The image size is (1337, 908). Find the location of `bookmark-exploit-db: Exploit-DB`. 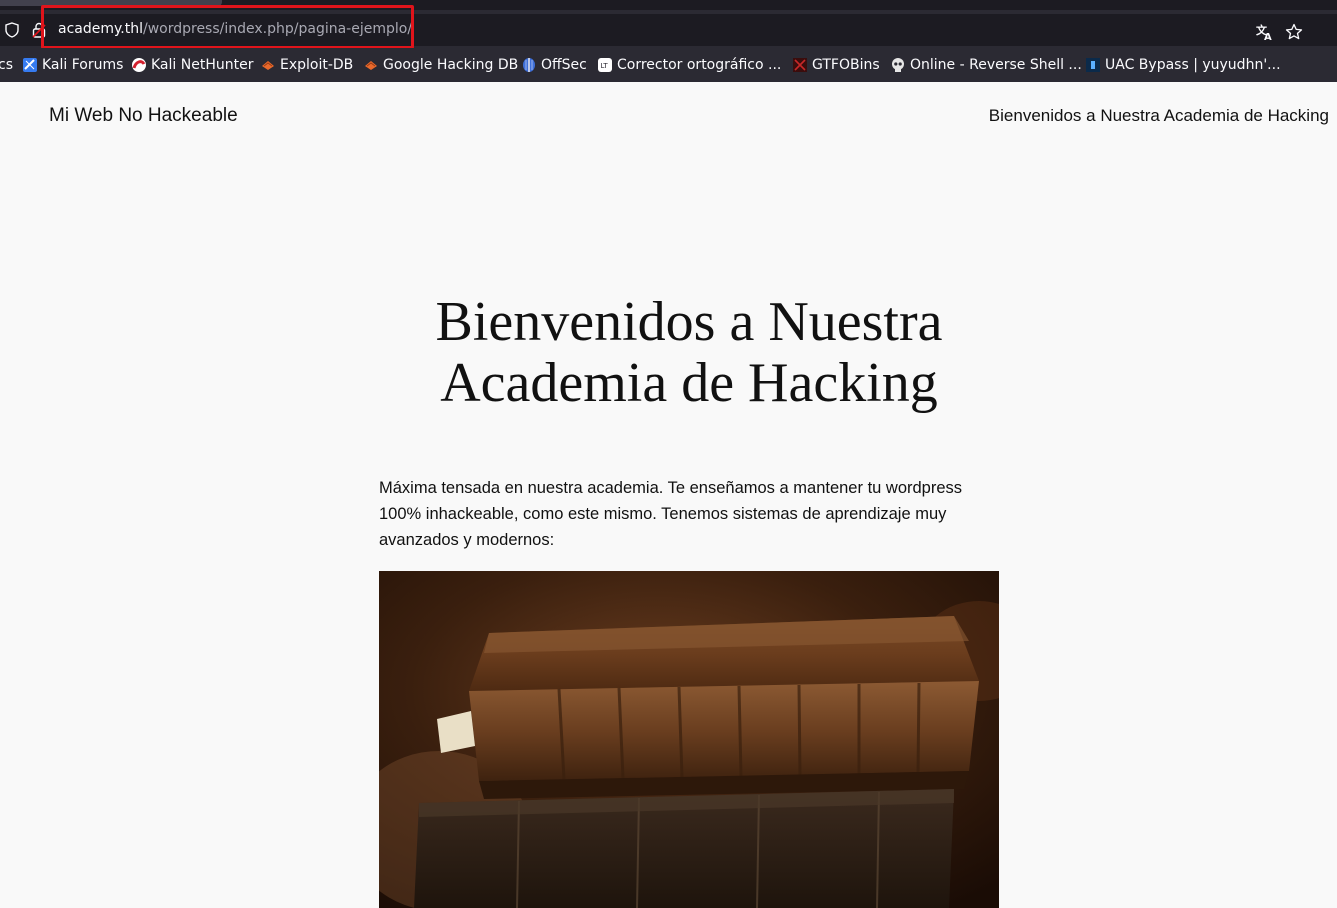

bookmark-exploit-db: Exploit-DB is located at coordinates (306, 65).